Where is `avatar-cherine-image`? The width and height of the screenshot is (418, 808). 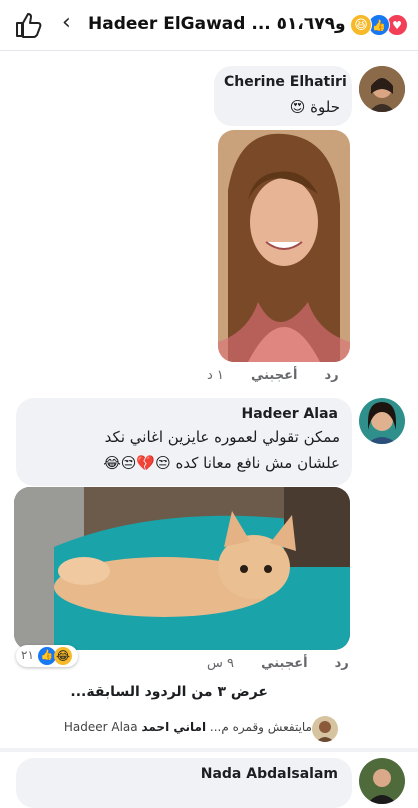 avatar-cherine-image is located at coordinates (382, 89).